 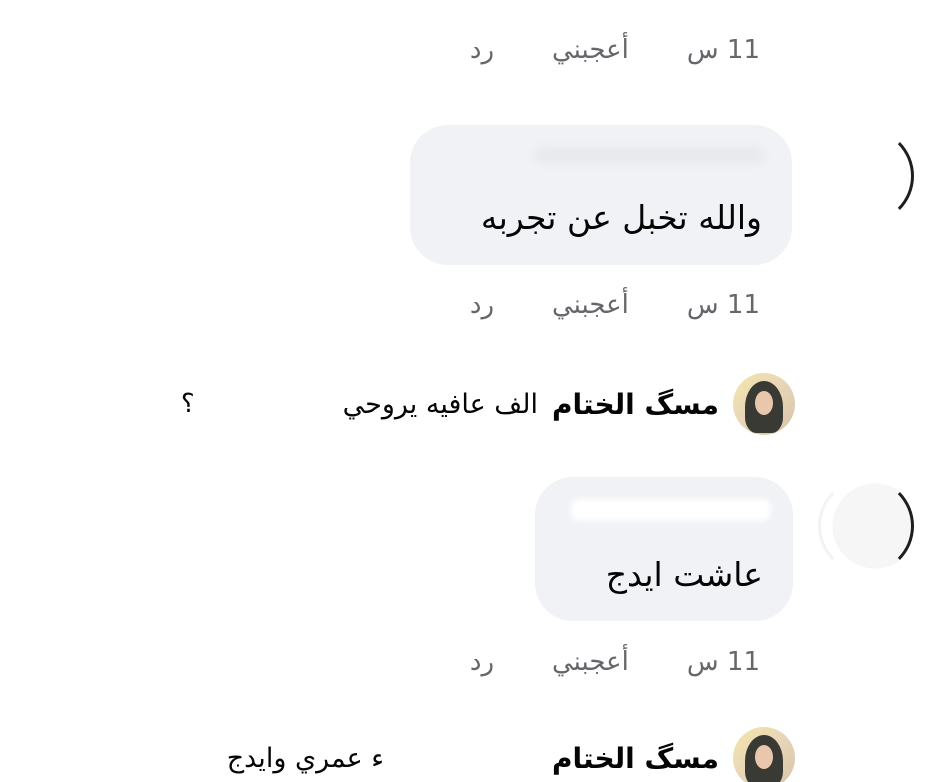 I want to click on reply-preview: مسگ الختام ء عمري وايدج, so click(x=511, y=754).